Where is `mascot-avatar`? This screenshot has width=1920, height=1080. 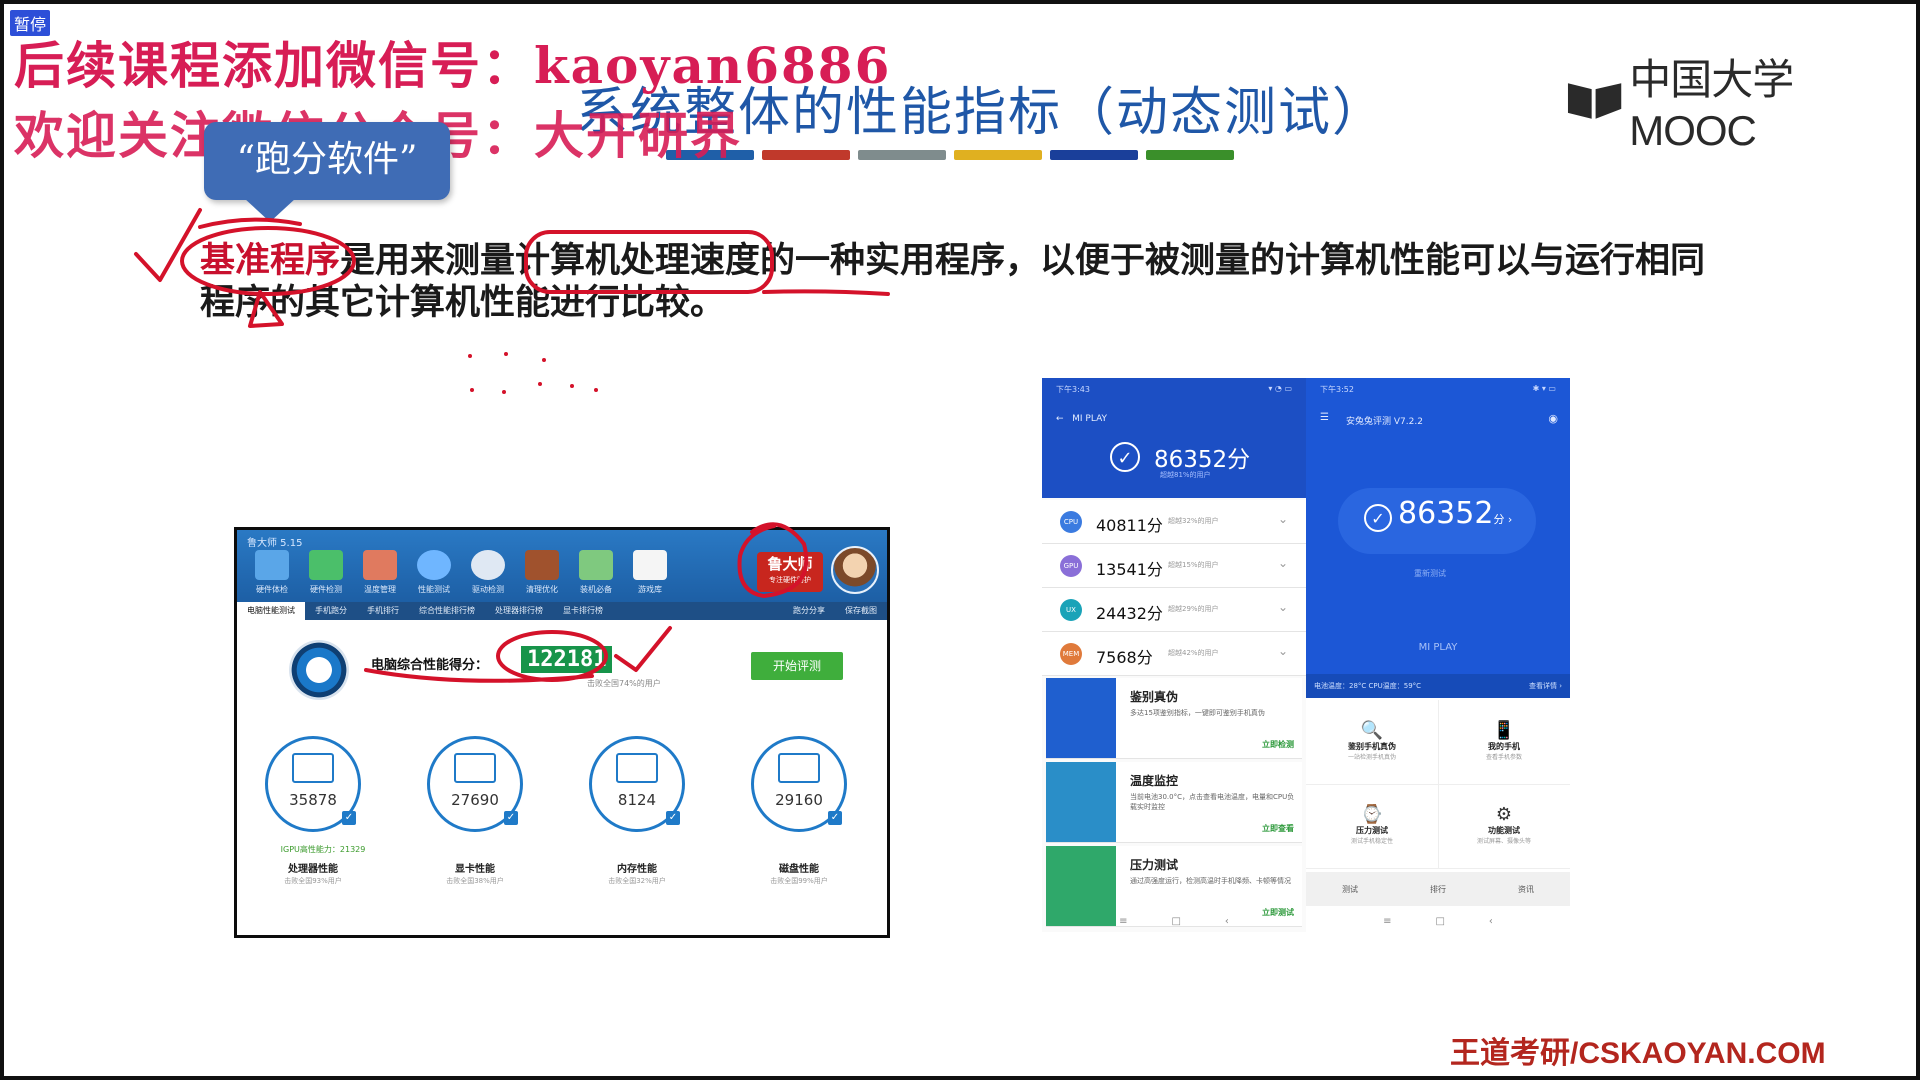 mascot-avatar is located at coordinates (855, 570).